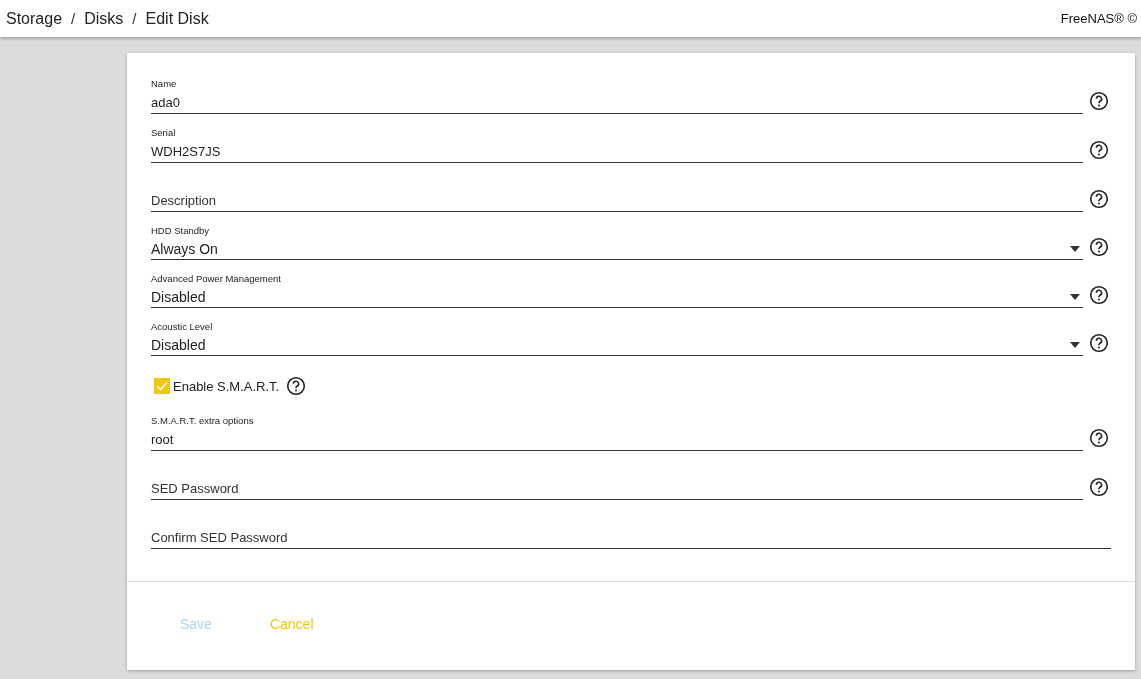 The height and width of the screenshot is (679, 1141). I want to click on password-field: Confirm SED Password, so click(631, 537).